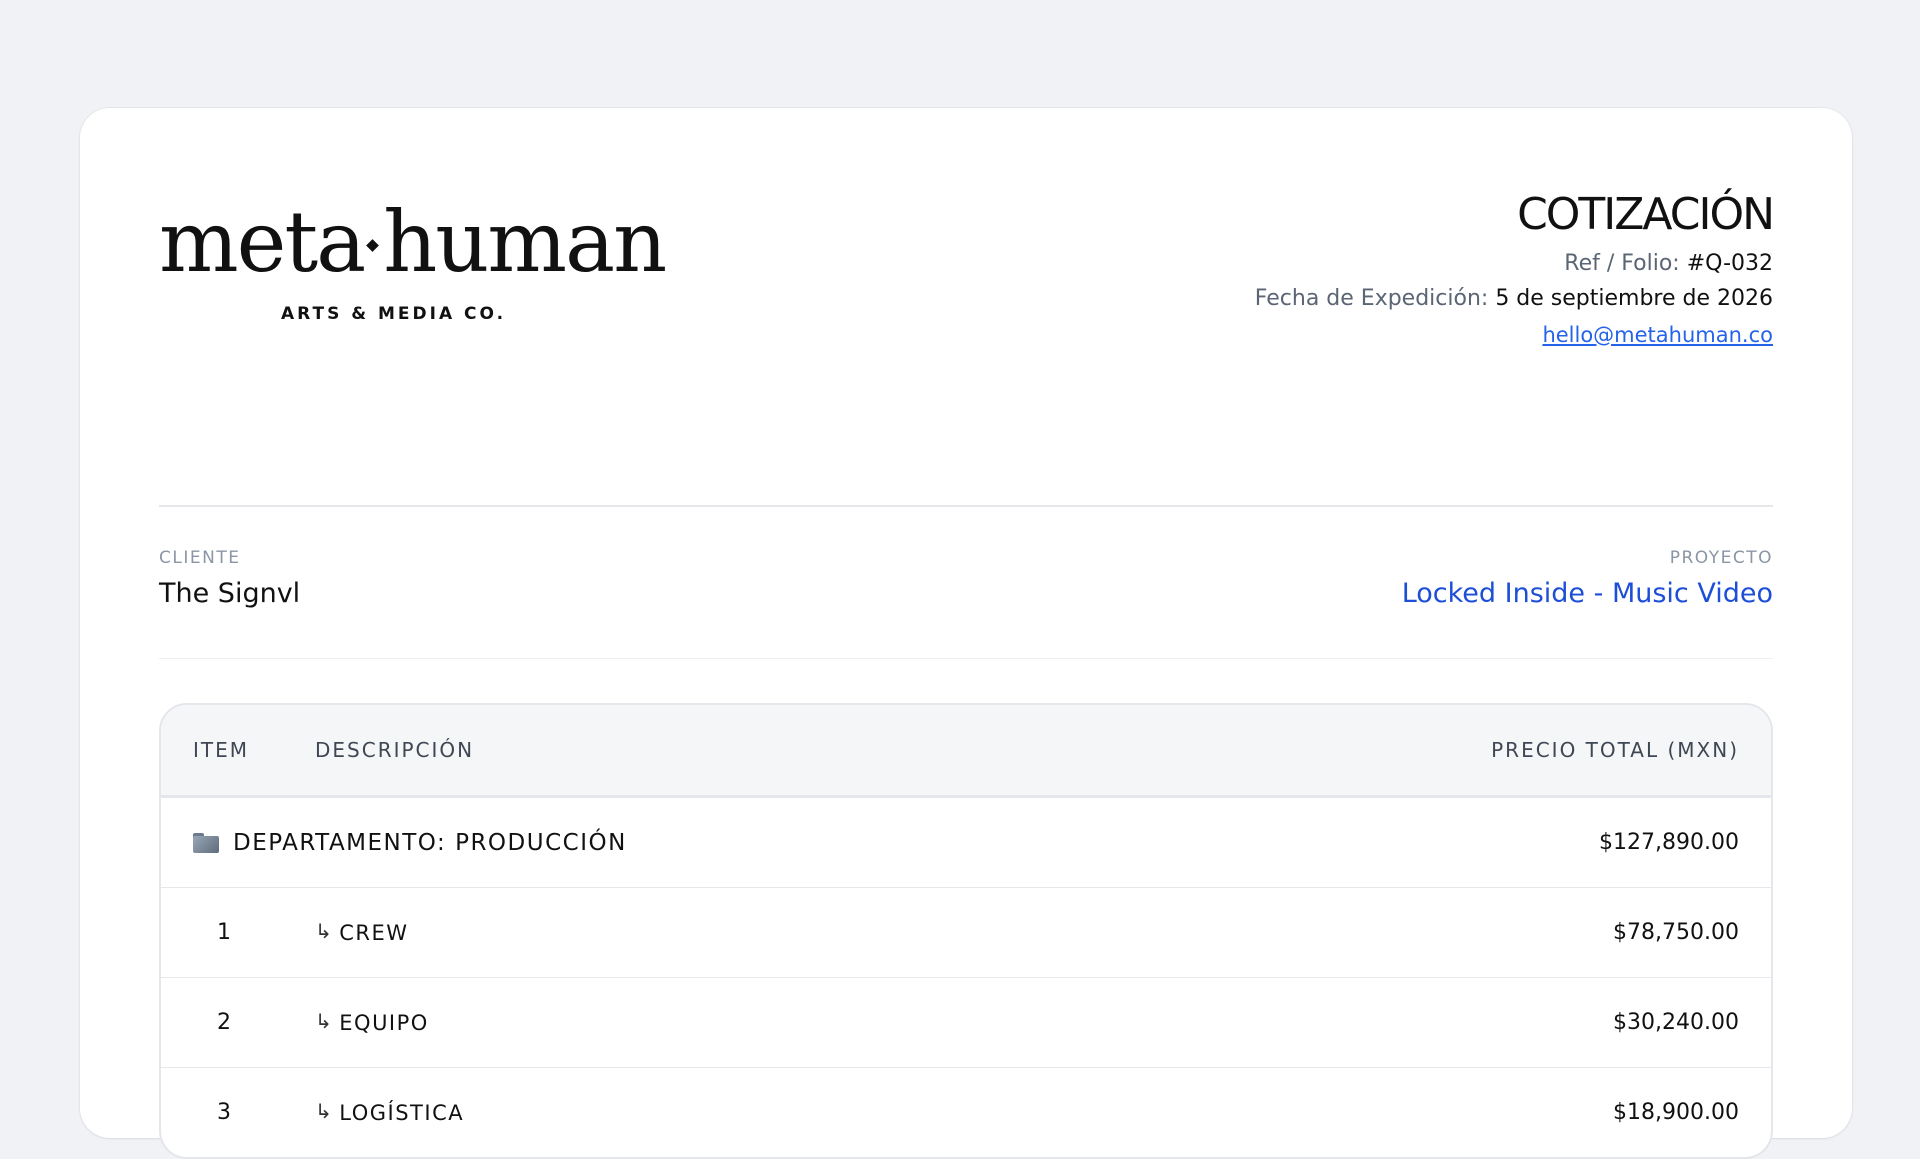  What do you see at coordinates (374, 932) in the screenshot?
I see `row-description-text: CREW` at bounding box center [374, 932].